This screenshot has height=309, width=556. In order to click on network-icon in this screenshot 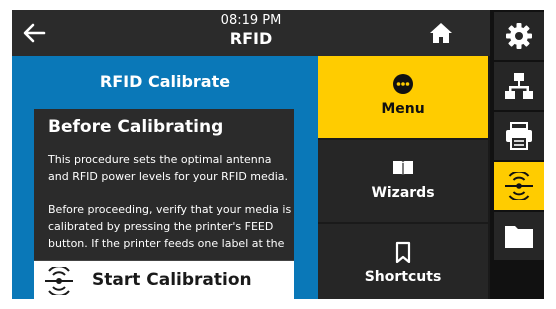, I will do `click(519, 86)`.